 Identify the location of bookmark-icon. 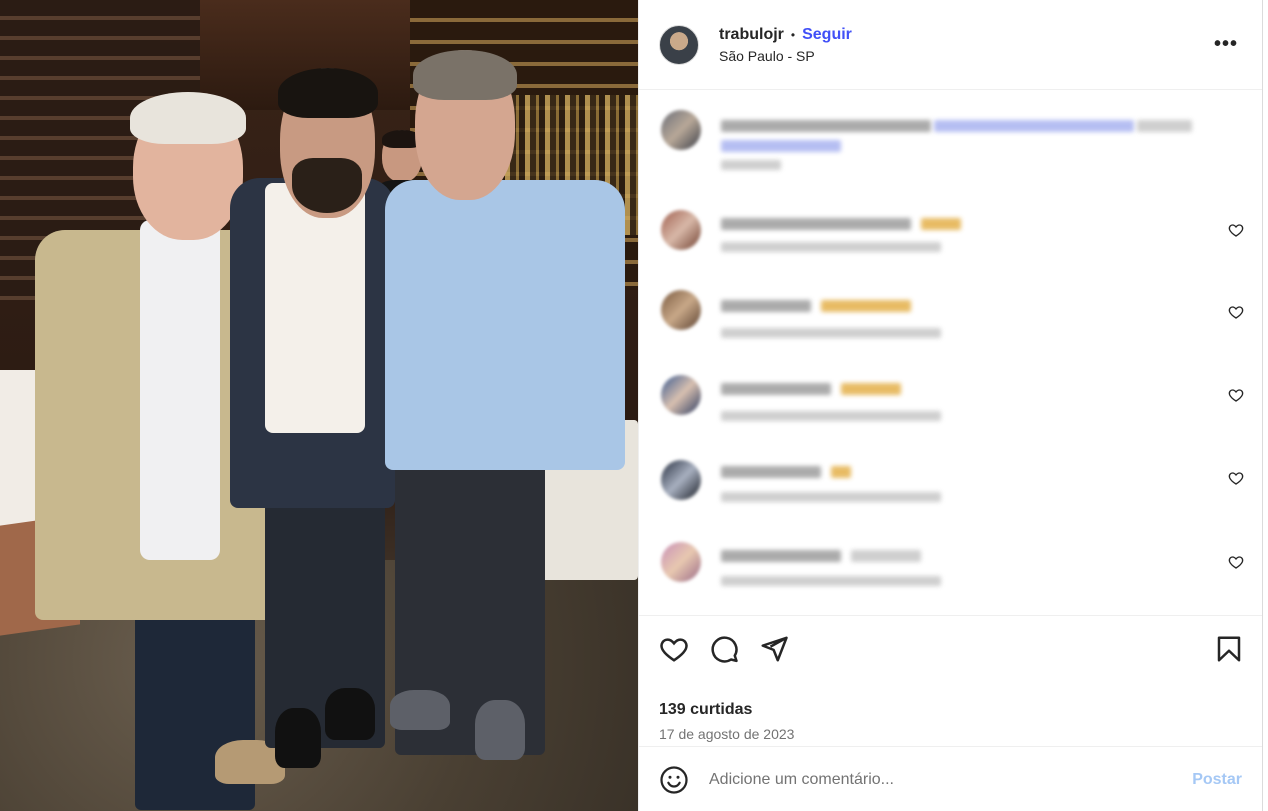
(1229, 649).